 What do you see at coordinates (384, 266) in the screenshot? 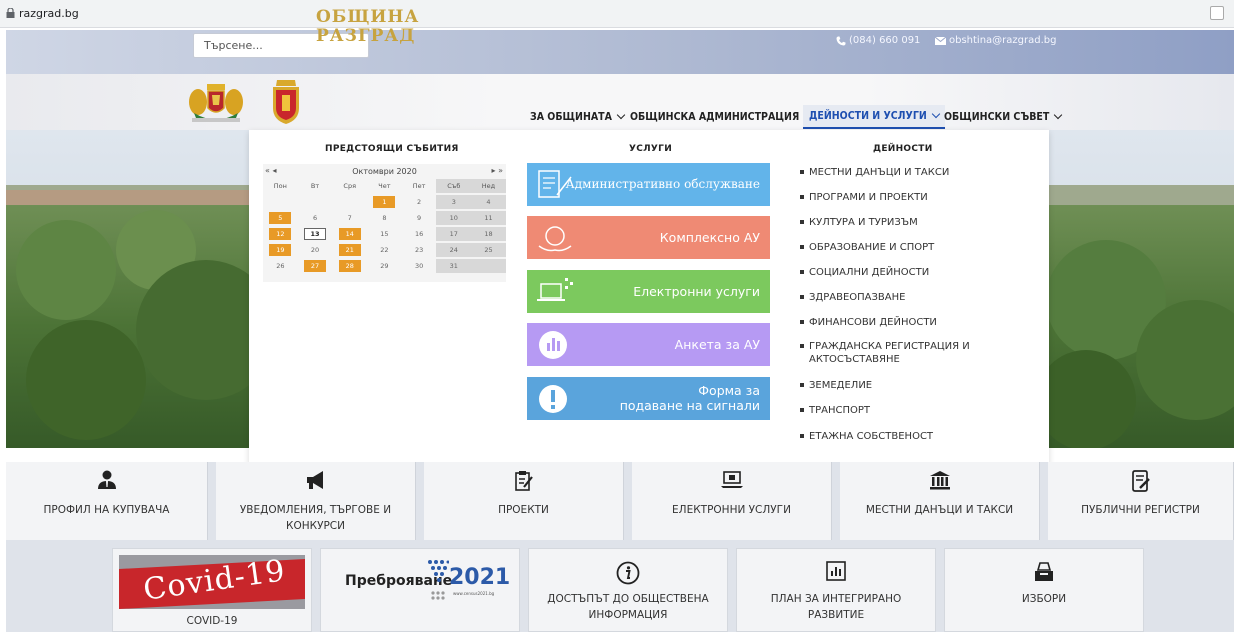
I see `calendar-day: 29` at bounding box center [384, 266].